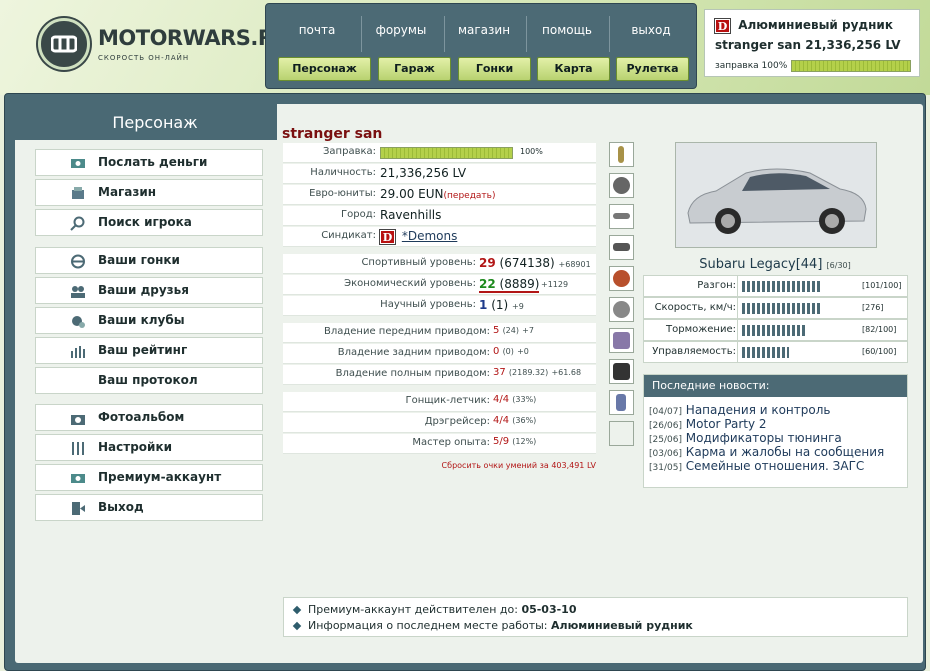  What do you see at coordinates (621, 247) in the screenshot?
I see `tuning-pipe-icon` at bounding box center [621, 247].